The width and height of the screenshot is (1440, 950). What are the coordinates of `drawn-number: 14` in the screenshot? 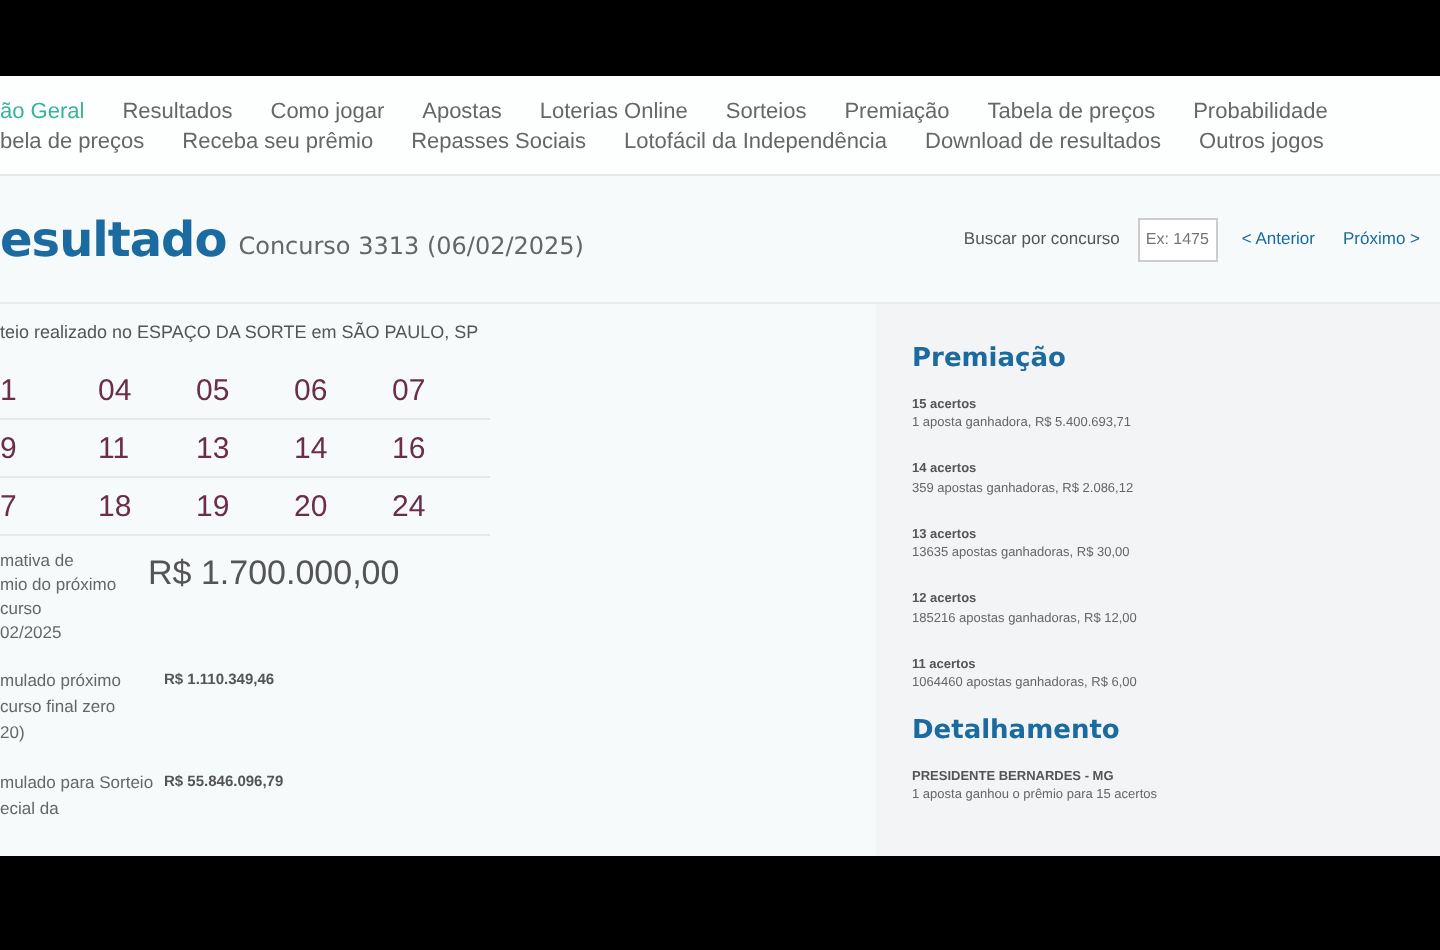 It's located at (343, 448).